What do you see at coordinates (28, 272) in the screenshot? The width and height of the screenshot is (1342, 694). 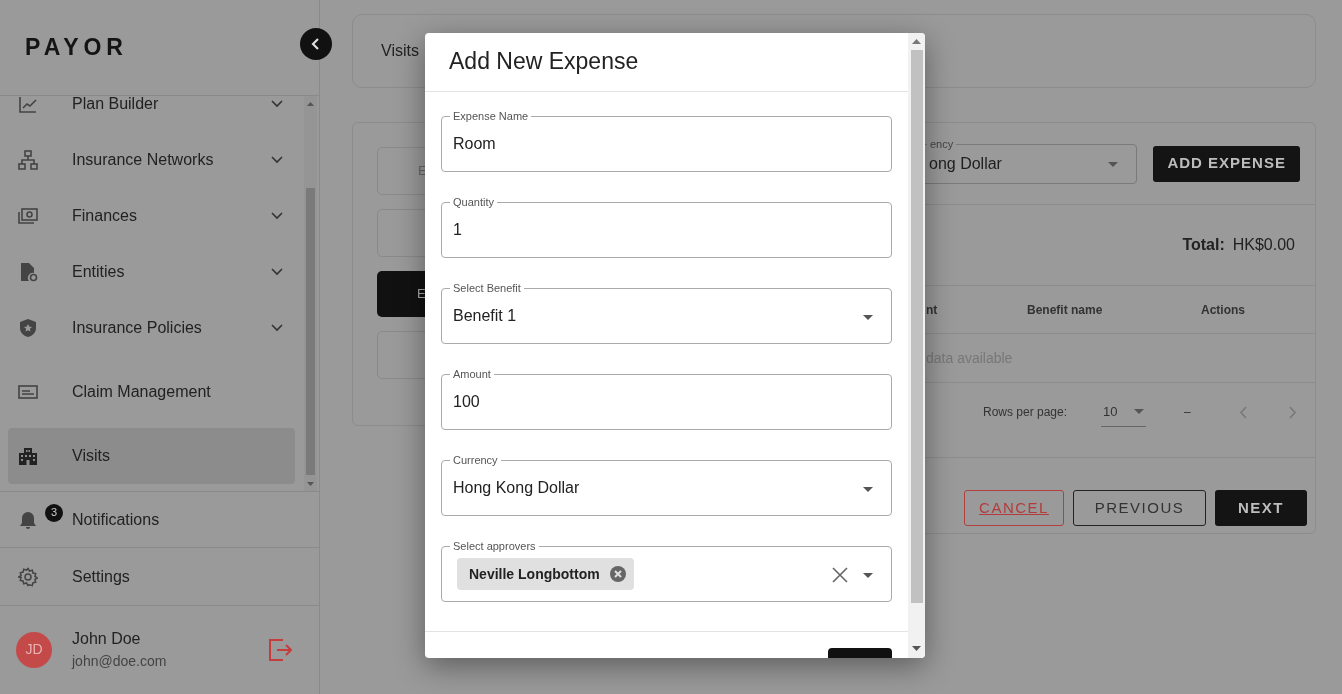 I see `file-gear-icon` at bounding box center [28, 272].